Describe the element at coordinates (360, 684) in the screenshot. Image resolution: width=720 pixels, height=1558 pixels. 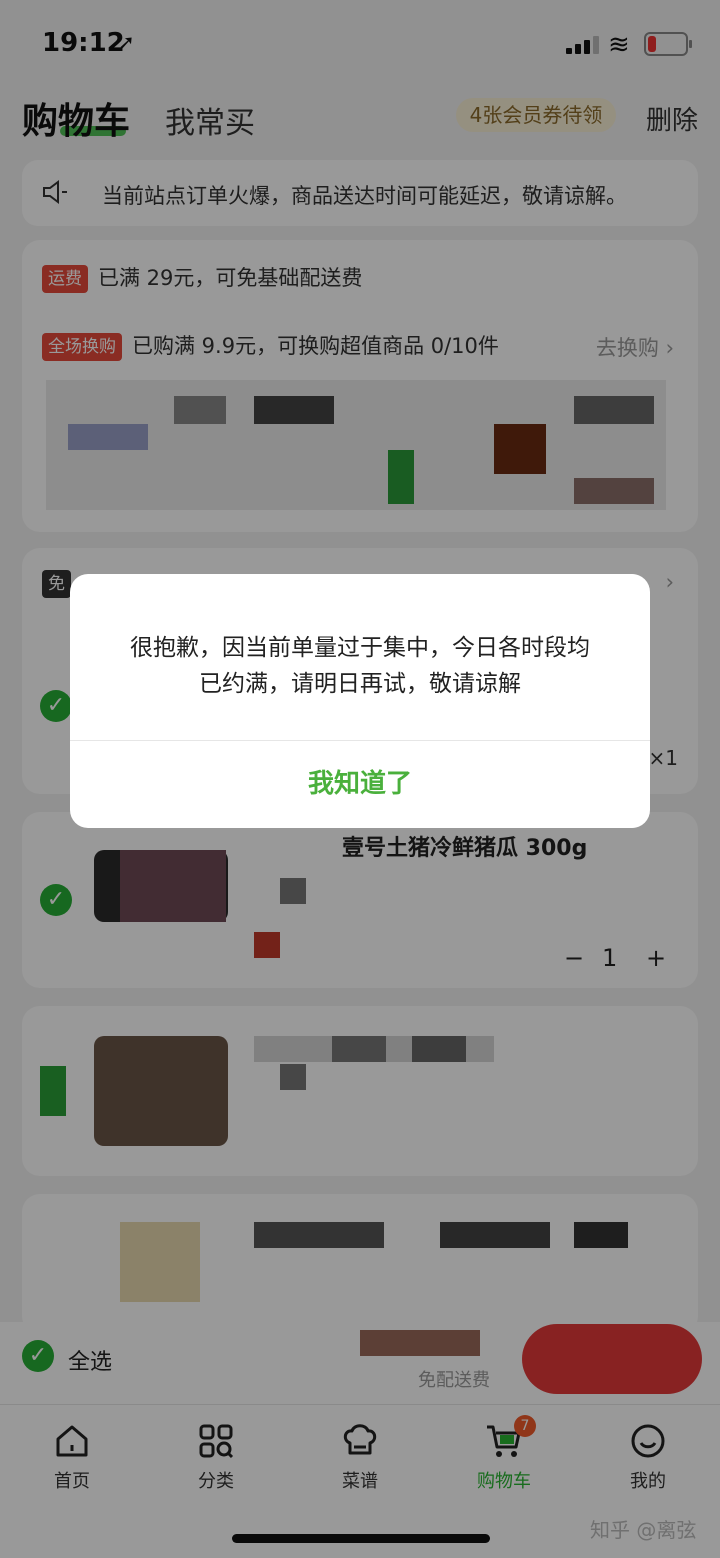
I see `dialog-message-line2: 已约满，请明日再试，敬请谅解` at that location.